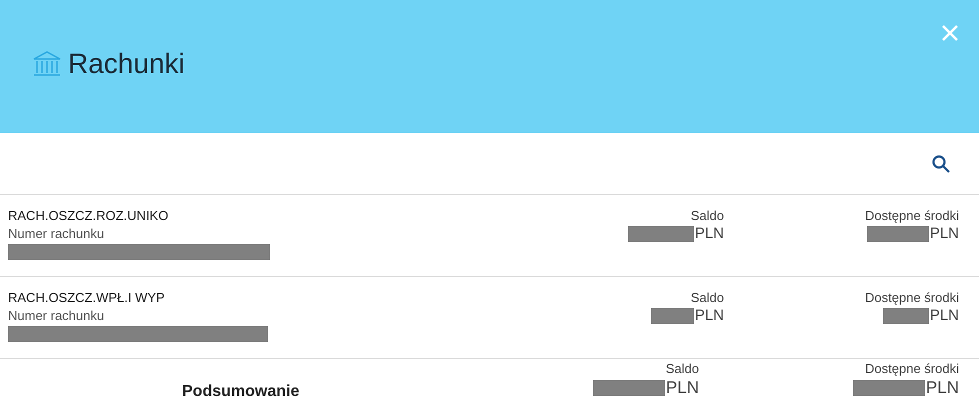  I want to click on account-name: RACH.OSZCZ.WPŁ.I WYP, so click(87, 297).